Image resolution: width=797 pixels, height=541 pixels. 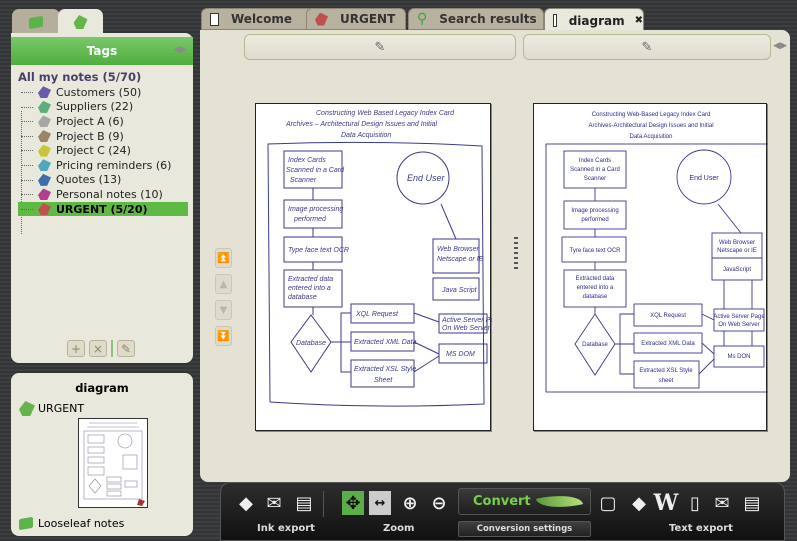 What do you see at coordinates (353, 503) in the screenshot?
I see `fit-page-icon: ✥` at bounding box center [353, 503].